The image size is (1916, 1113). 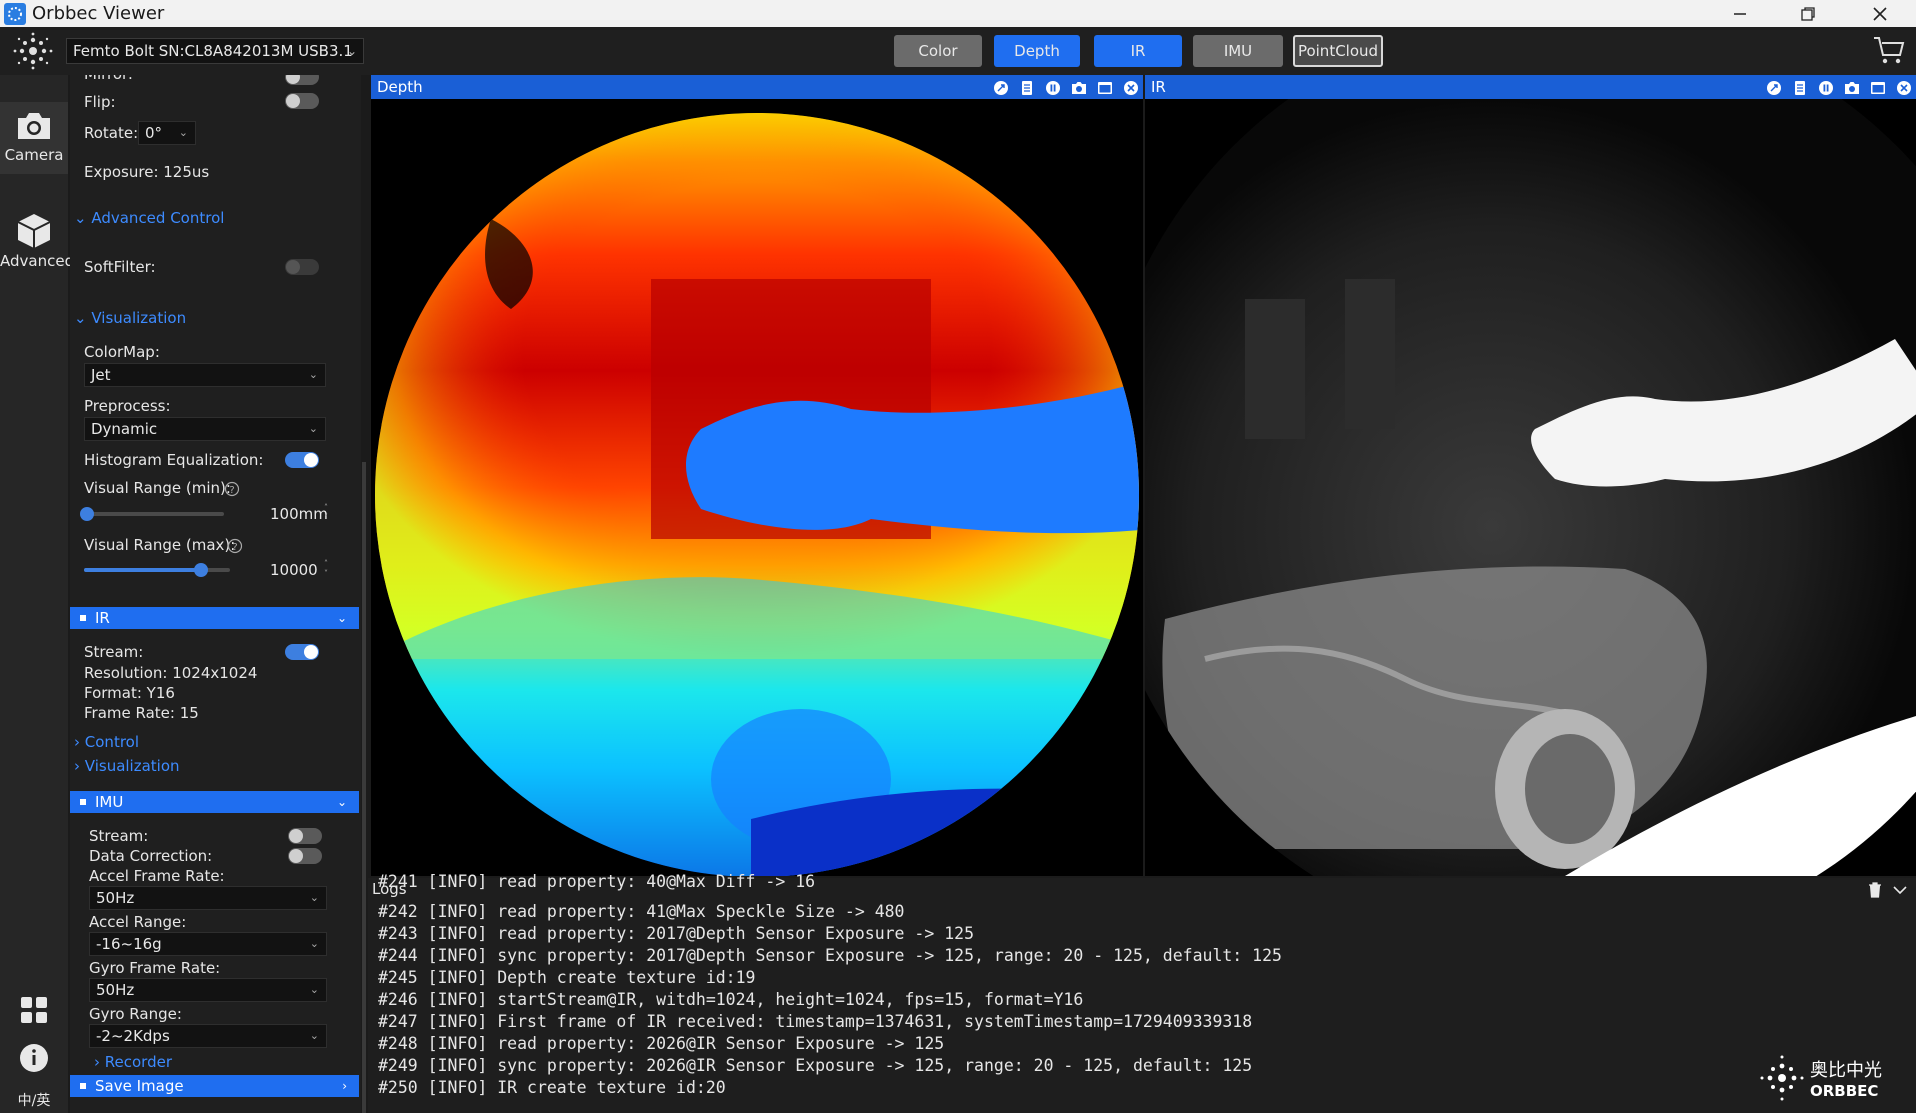 What do you see at coordinates (364, 787) in the screenshot?
I see `panel-scrollbar` at bounding box center [364, 787].